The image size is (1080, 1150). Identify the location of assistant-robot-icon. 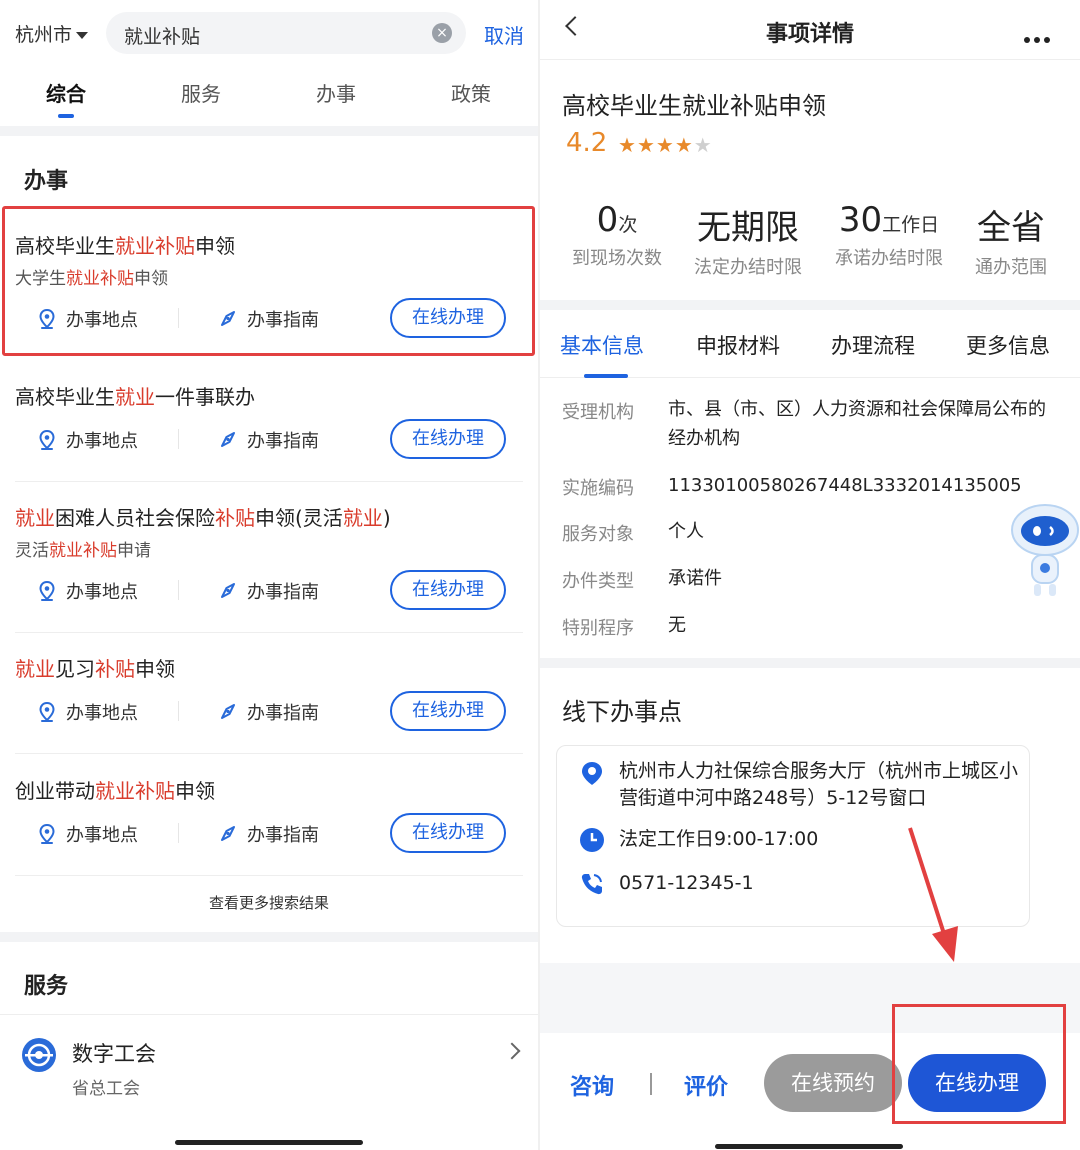
(1045, 550).